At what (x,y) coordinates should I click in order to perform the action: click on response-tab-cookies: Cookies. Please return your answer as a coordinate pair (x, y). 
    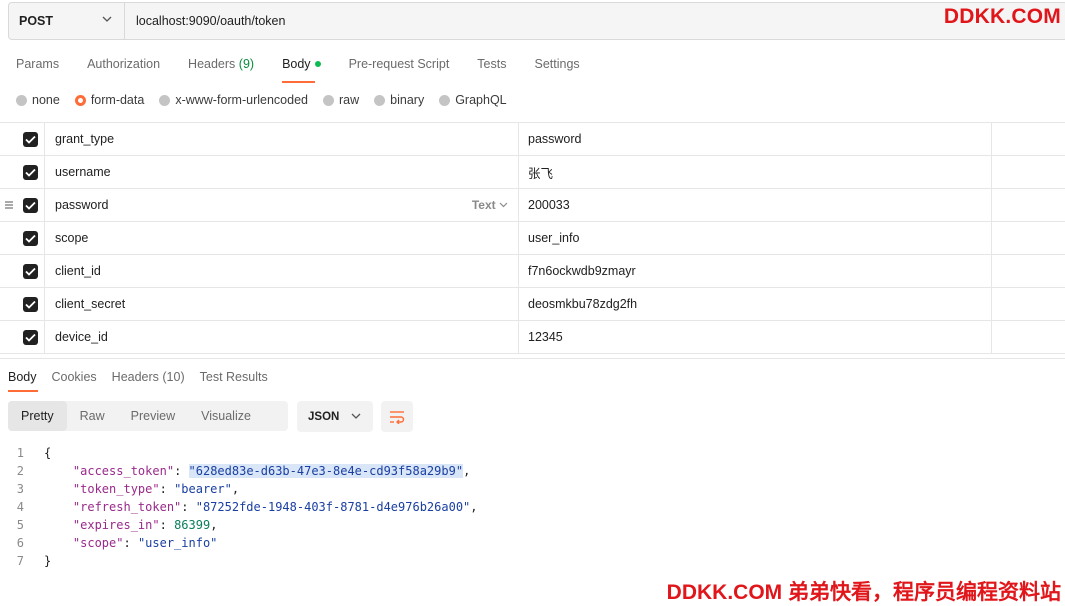
    Looking at the image, I should click on (74, 379).